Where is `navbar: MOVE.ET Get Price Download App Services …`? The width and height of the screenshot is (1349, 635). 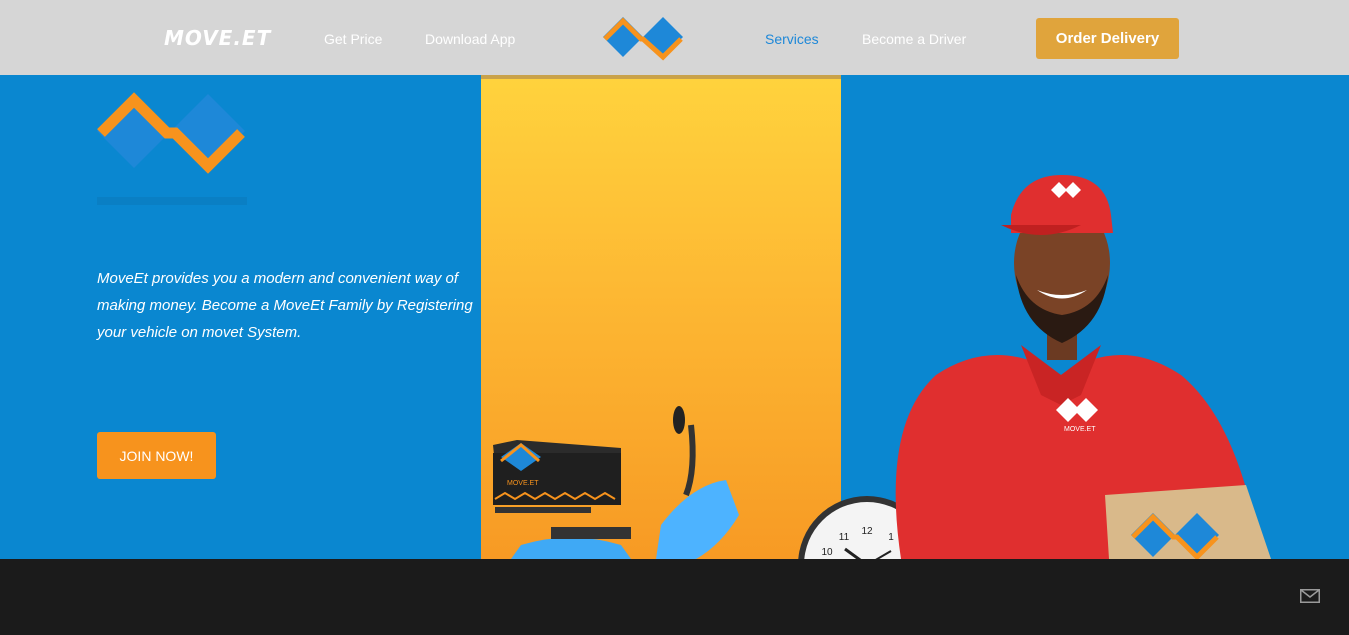 navbar: MOVE.ET Get Price Download App Services … is located at coordinates (674, 37).